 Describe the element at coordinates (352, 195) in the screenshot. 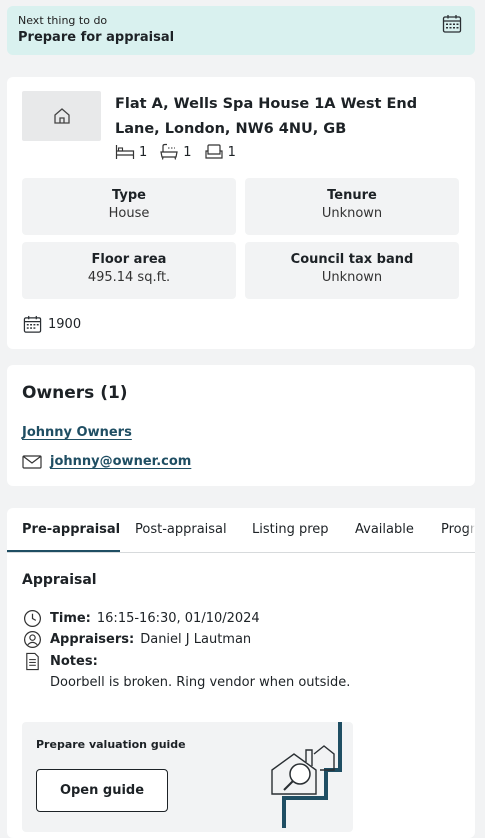

I see `tenure-label: Tenure` at that location.